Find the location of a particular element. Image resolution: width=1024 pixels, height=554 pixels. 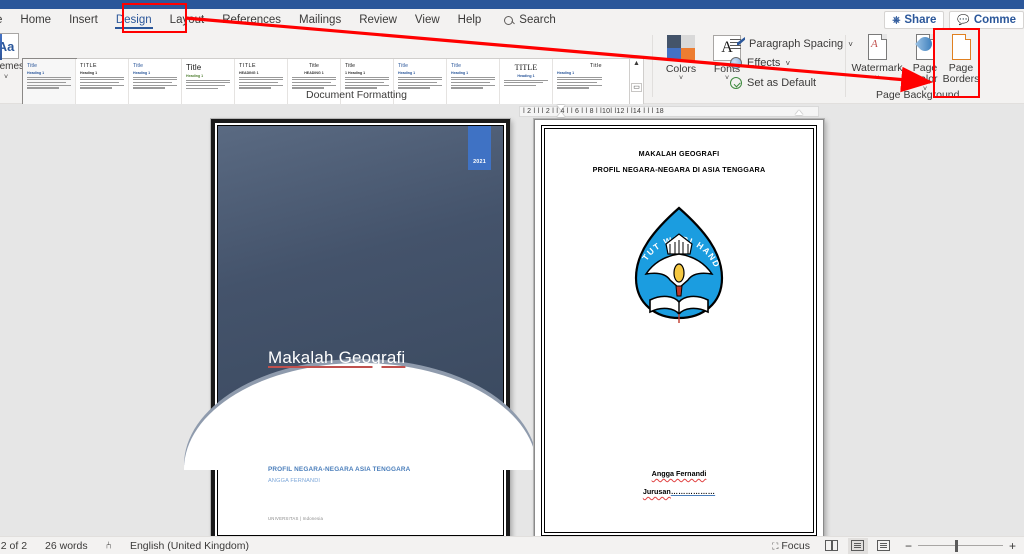

status-word-count: 26 words is located at coordinates (66, 546).